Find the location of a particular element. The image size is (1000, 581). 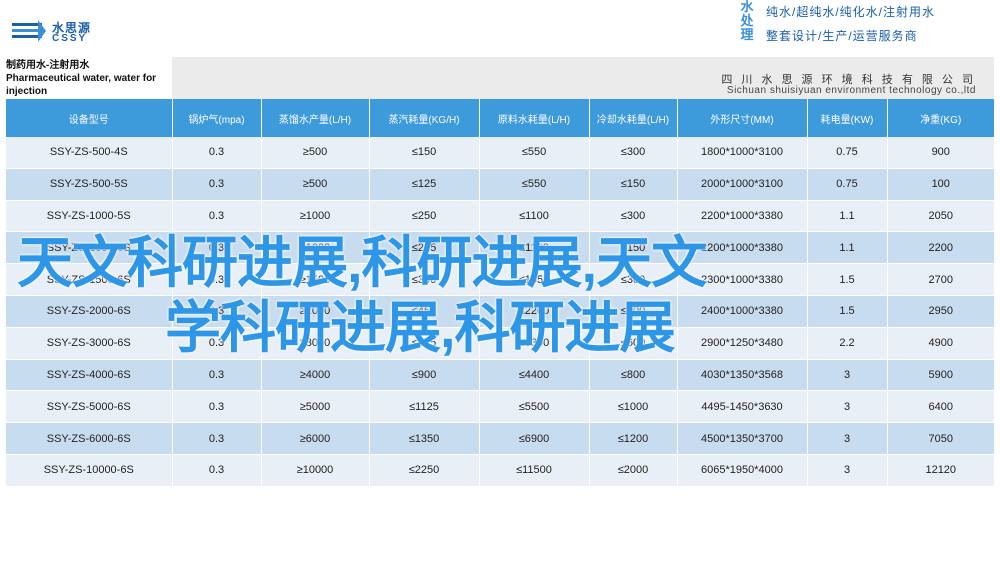

cell-steam-consumption: ≤250 is located at coordinates (424, 216).